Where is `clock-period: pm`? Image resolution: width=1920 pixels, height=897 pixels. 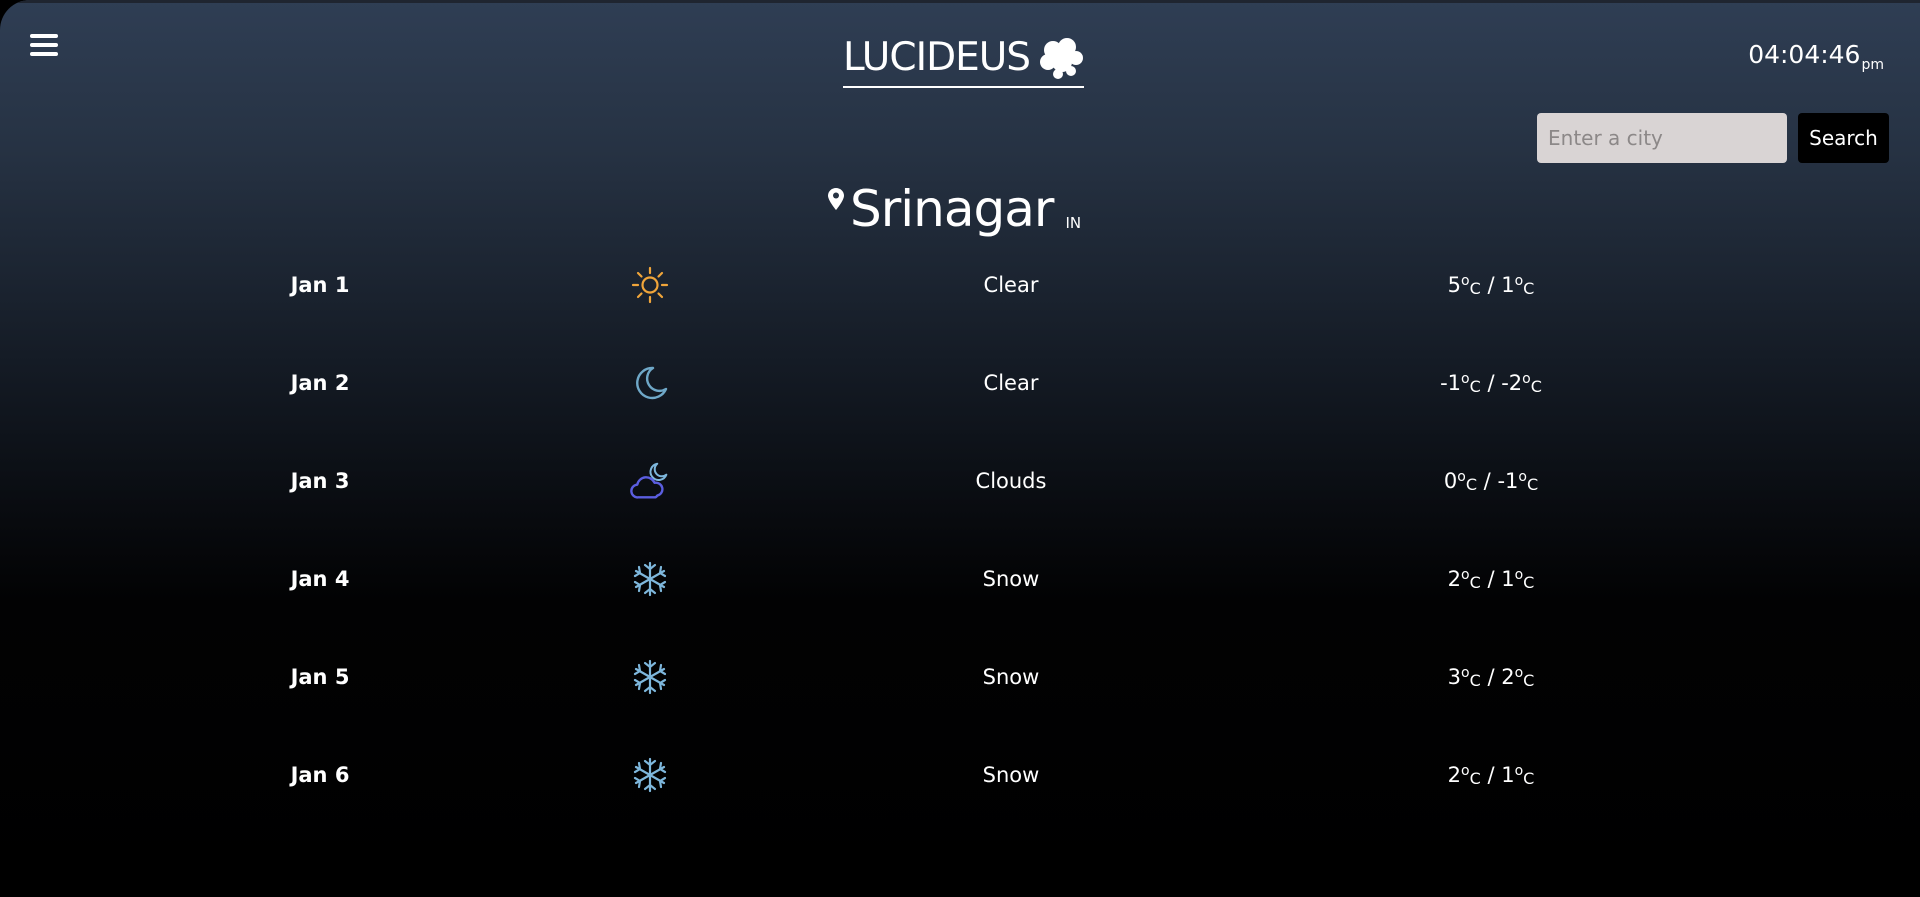
clock-period: pm is located at coordinates (1872, 65).